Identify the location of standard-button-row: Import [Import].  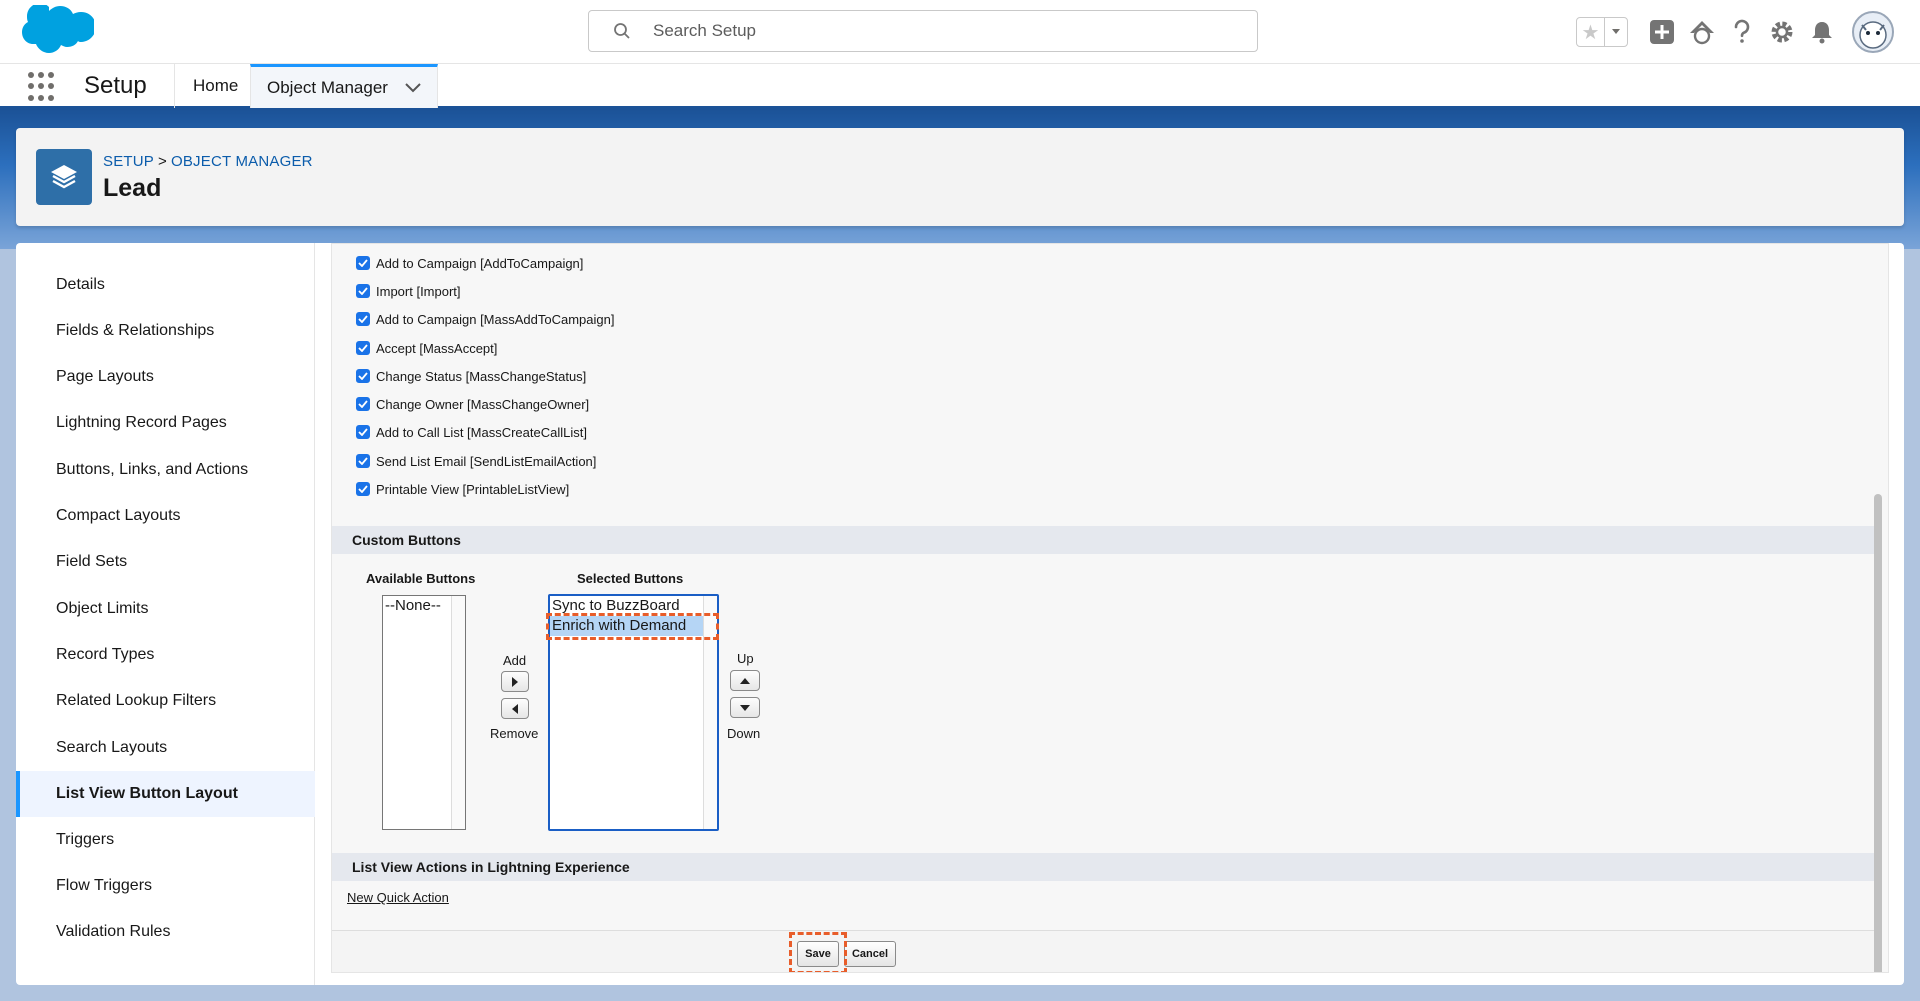
(408, 291).